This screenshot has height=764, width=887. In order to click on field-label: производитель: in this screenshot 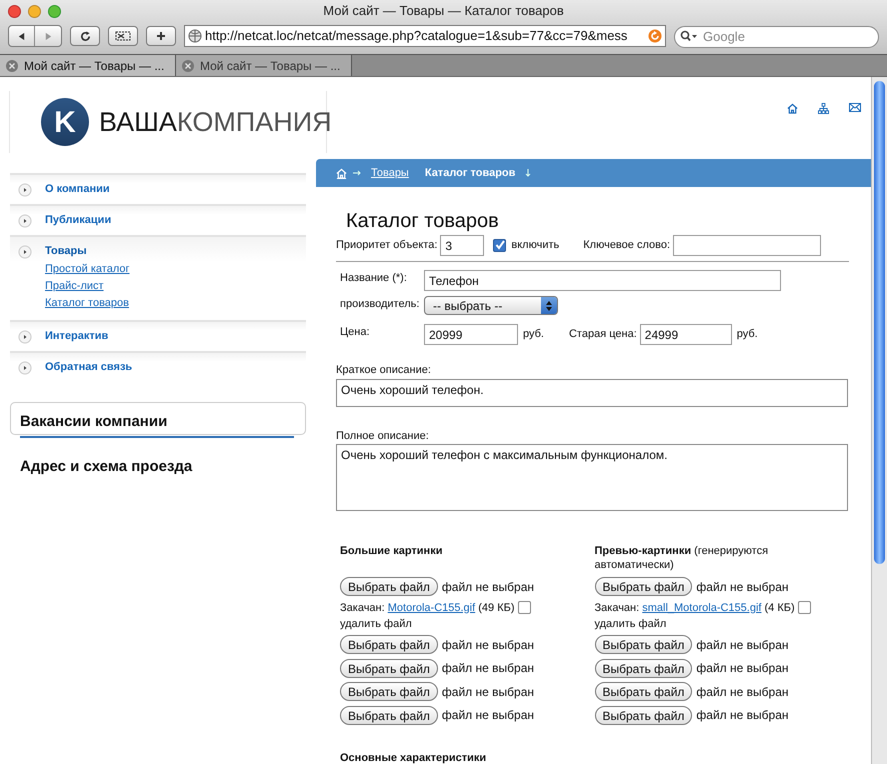, I will do `click(380, 304)`.